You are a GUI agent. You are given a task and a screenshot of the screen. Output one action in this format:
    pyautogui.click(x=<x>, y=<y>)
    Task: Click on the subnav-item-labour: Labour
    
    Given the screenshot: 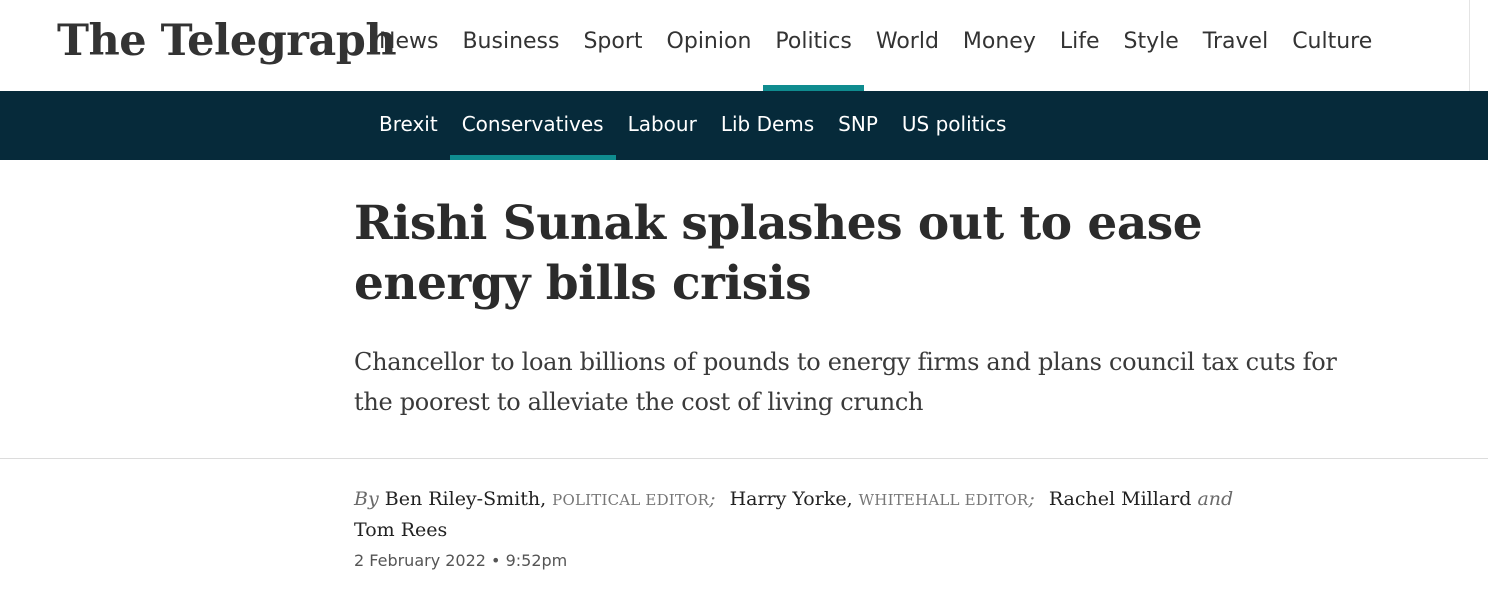 What is the action you would take?
    pyautogui.click(x=662, y=125)
    